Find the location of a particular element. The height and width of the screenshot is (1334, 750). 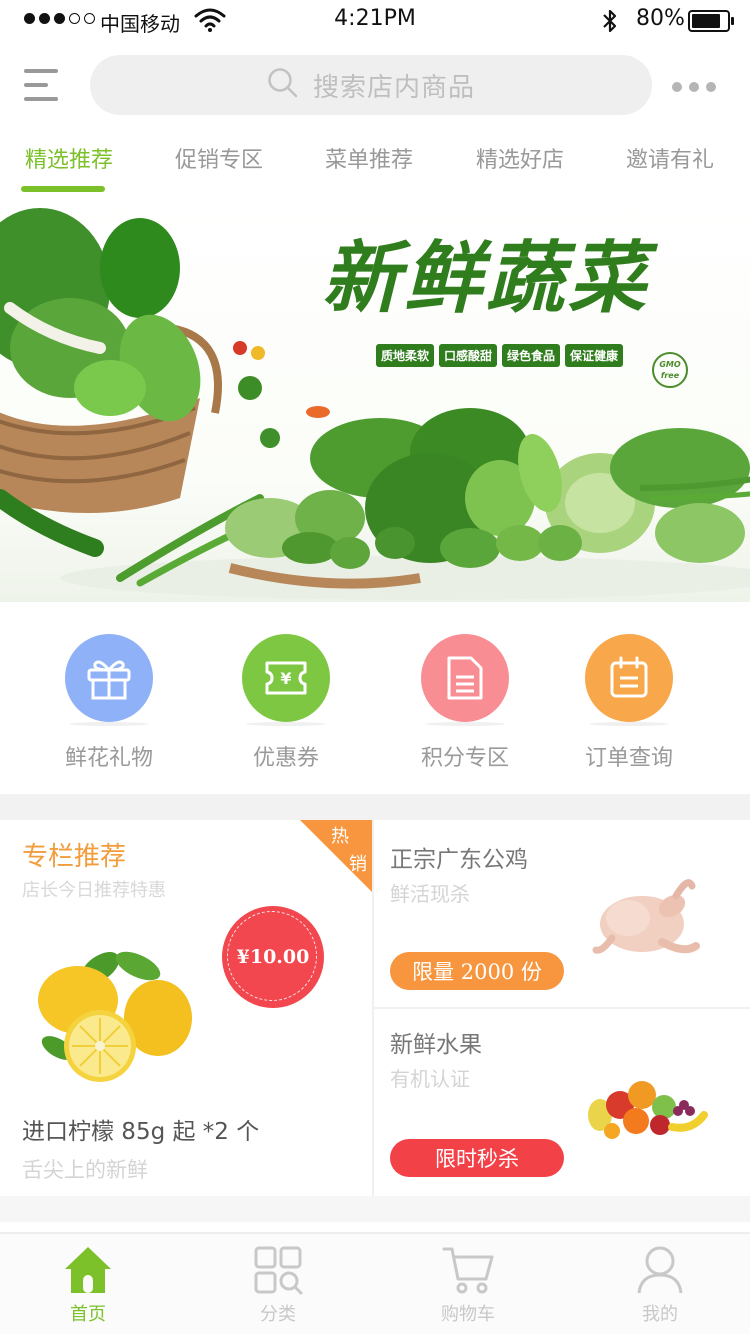

card-title: 正宗广东公鸡 is located at coordinates (459, 860).